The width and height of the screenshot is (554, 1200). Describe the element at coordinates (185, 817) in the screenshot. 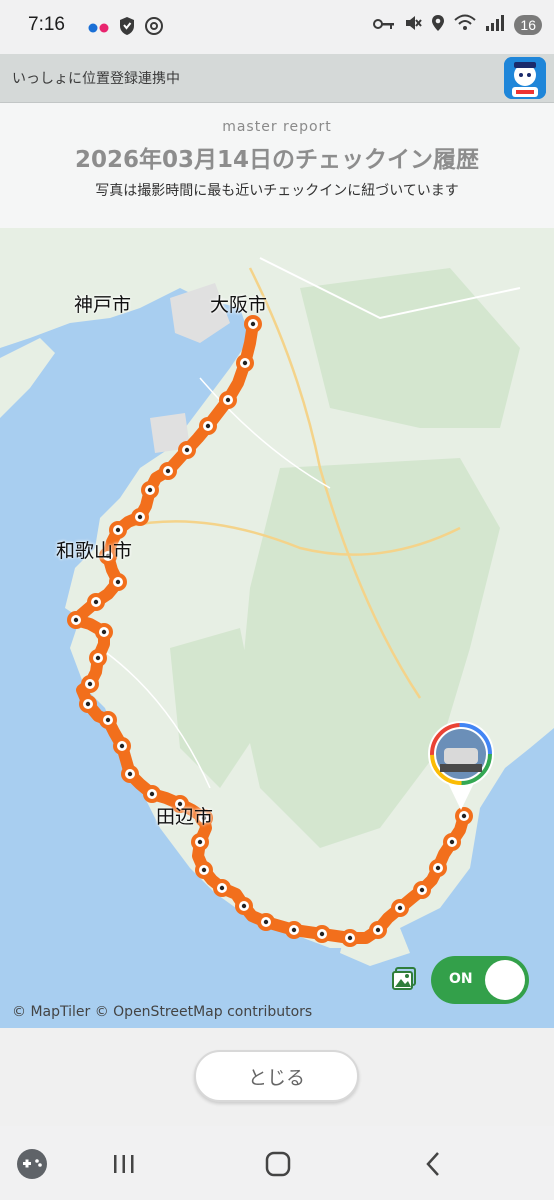

I see `city-label-tanabe: 田辺市` at that location.